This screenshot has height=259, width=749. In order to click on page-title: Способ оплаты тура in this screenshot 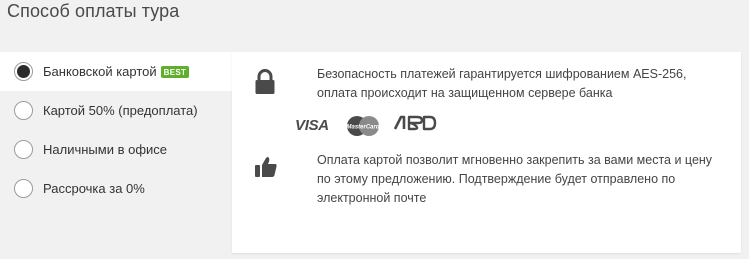, I will do `click(93, 11)`.